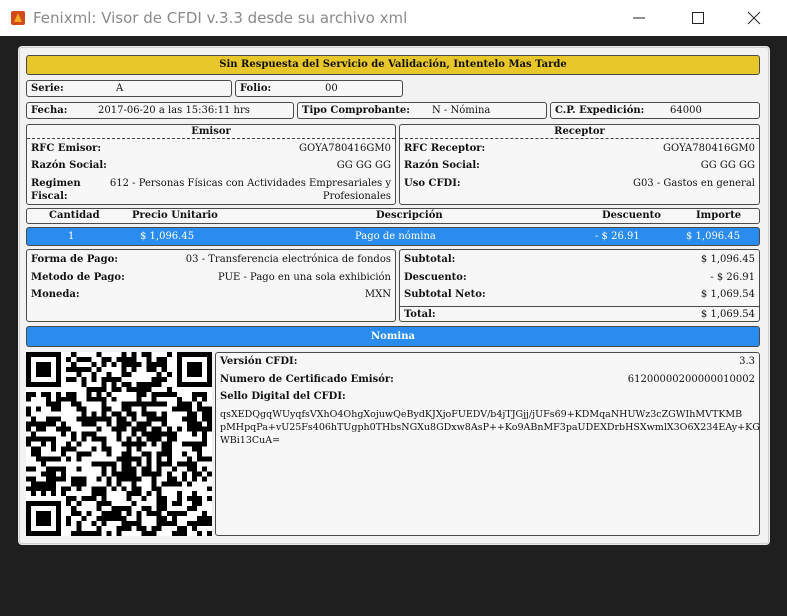  What do you see at coordinates (256, 88) in the screenshot?
I see `folio-label: Folio:` at bounding box center [256, 88].